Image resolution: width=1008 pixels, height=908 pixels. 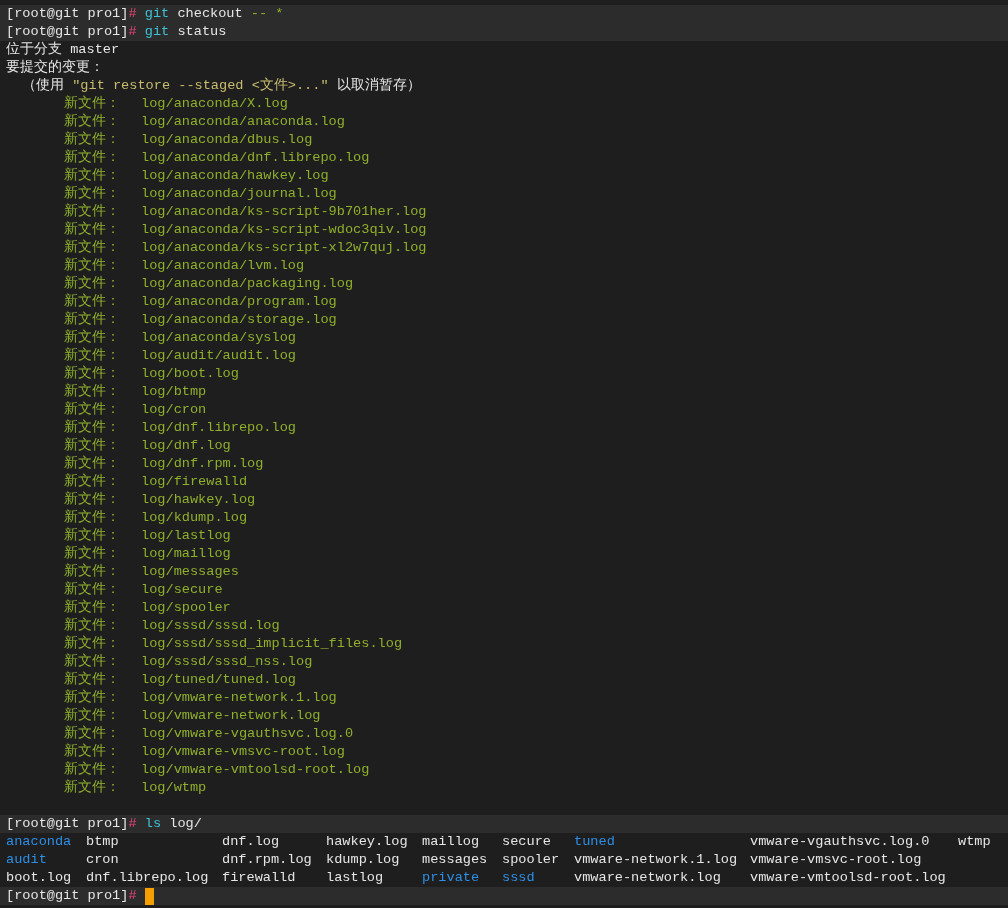 What do you see at coordinates (367, 842) in the screenshot?
I see `file-name: hawkey.log` at bounding box center [367, 842].